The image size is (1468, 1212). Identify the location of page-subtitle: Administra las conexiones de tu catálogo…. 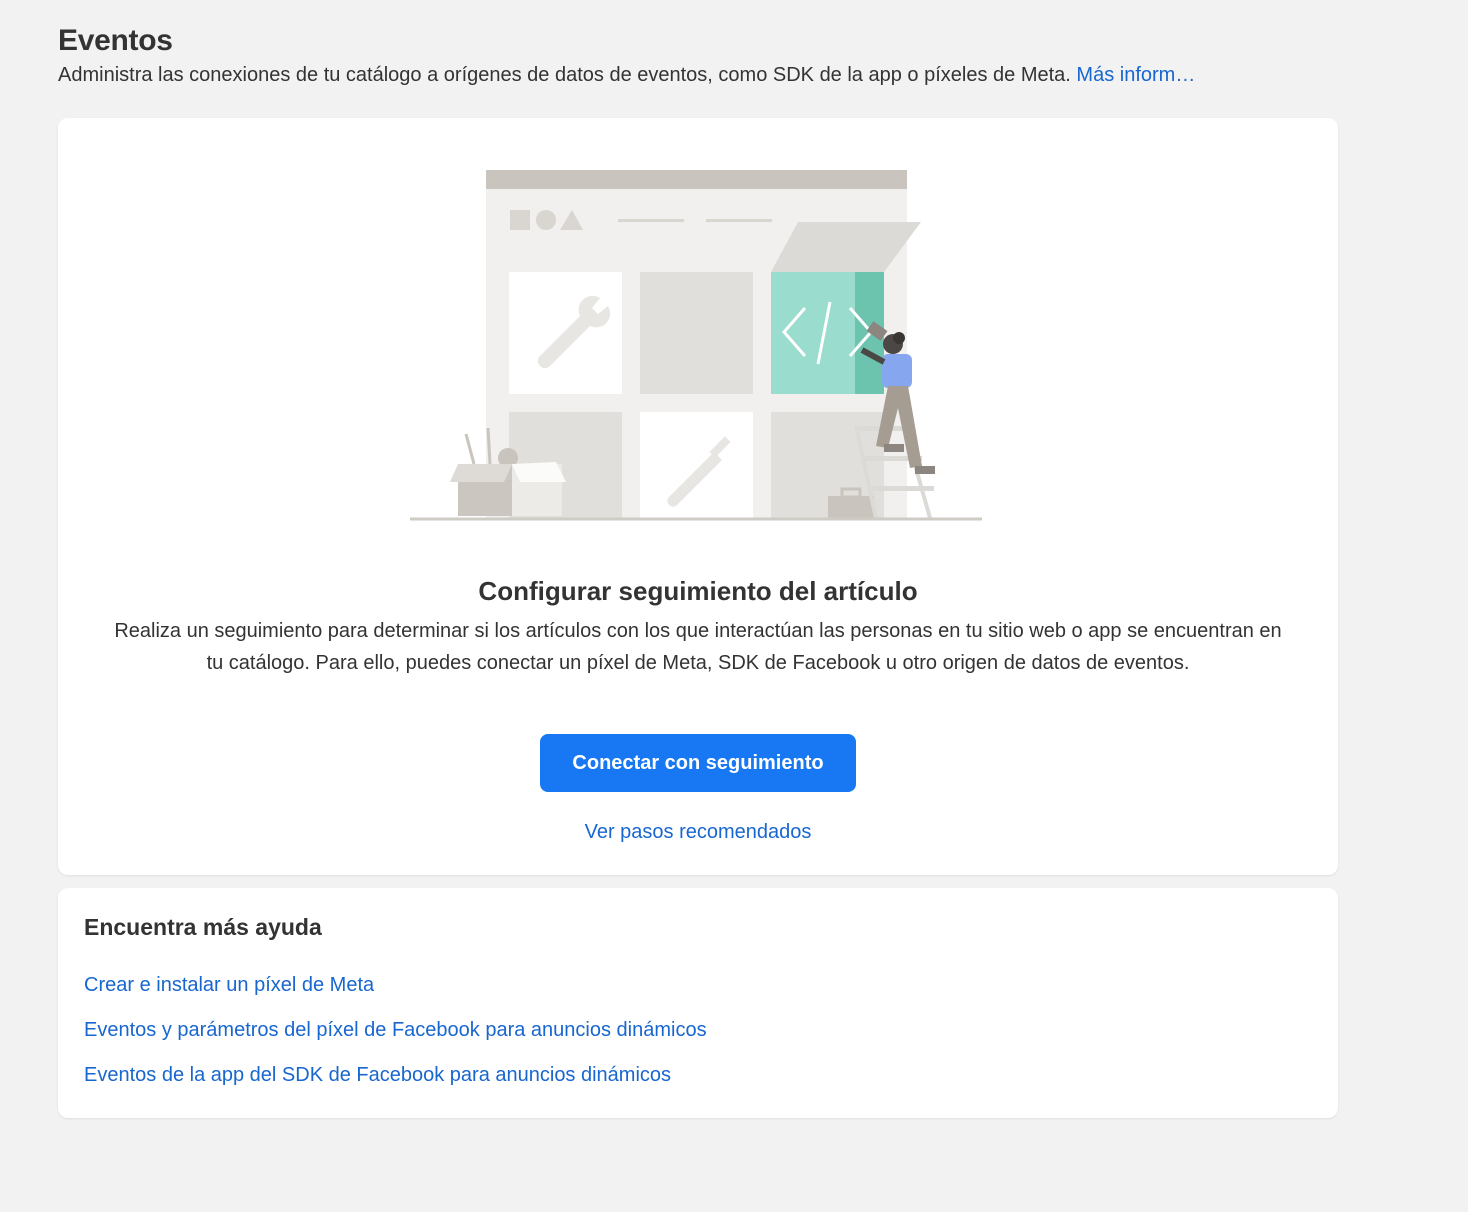
(708, 75).